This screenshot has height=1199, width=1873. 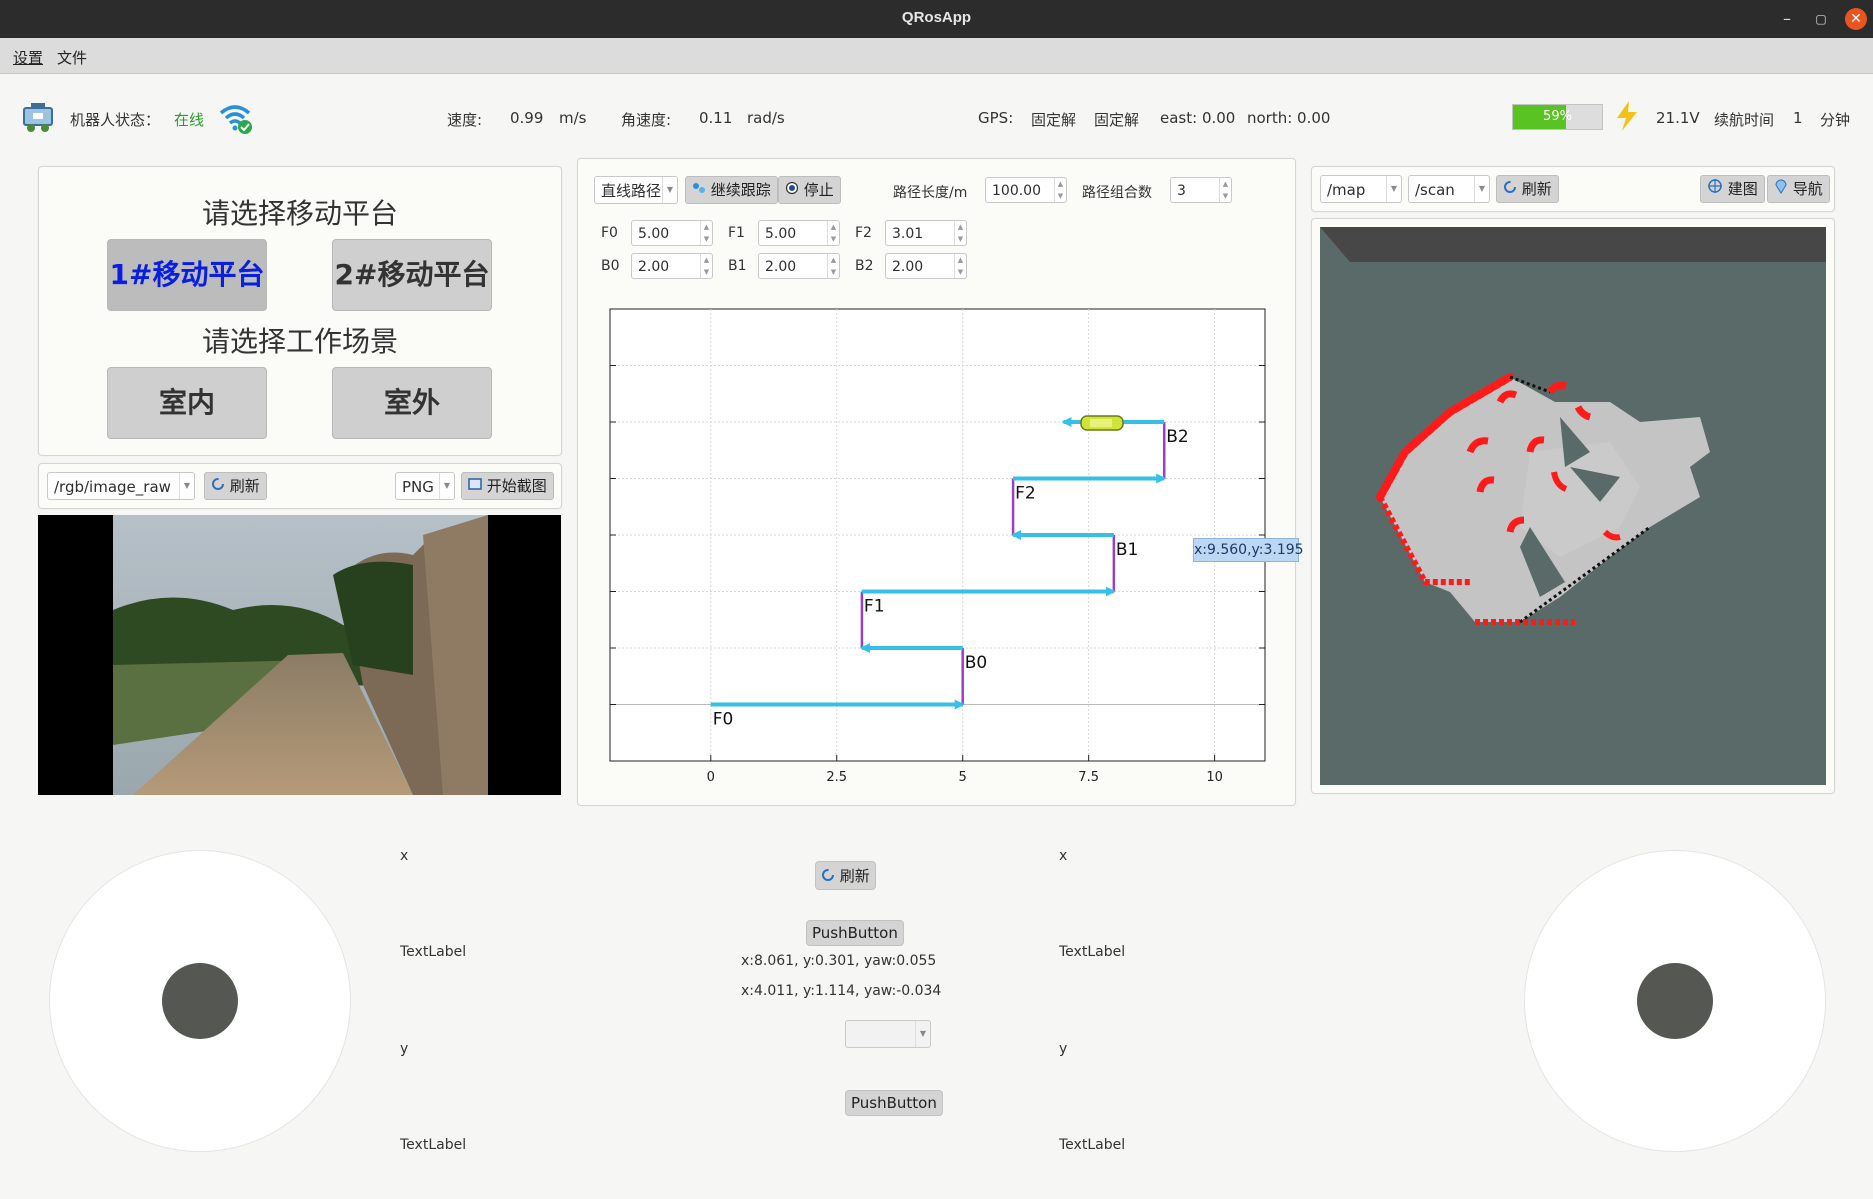 I want to click on pose-readout-2: x:4.011, y:1.114, yaw:-0.034, so click(x=841, y=991).